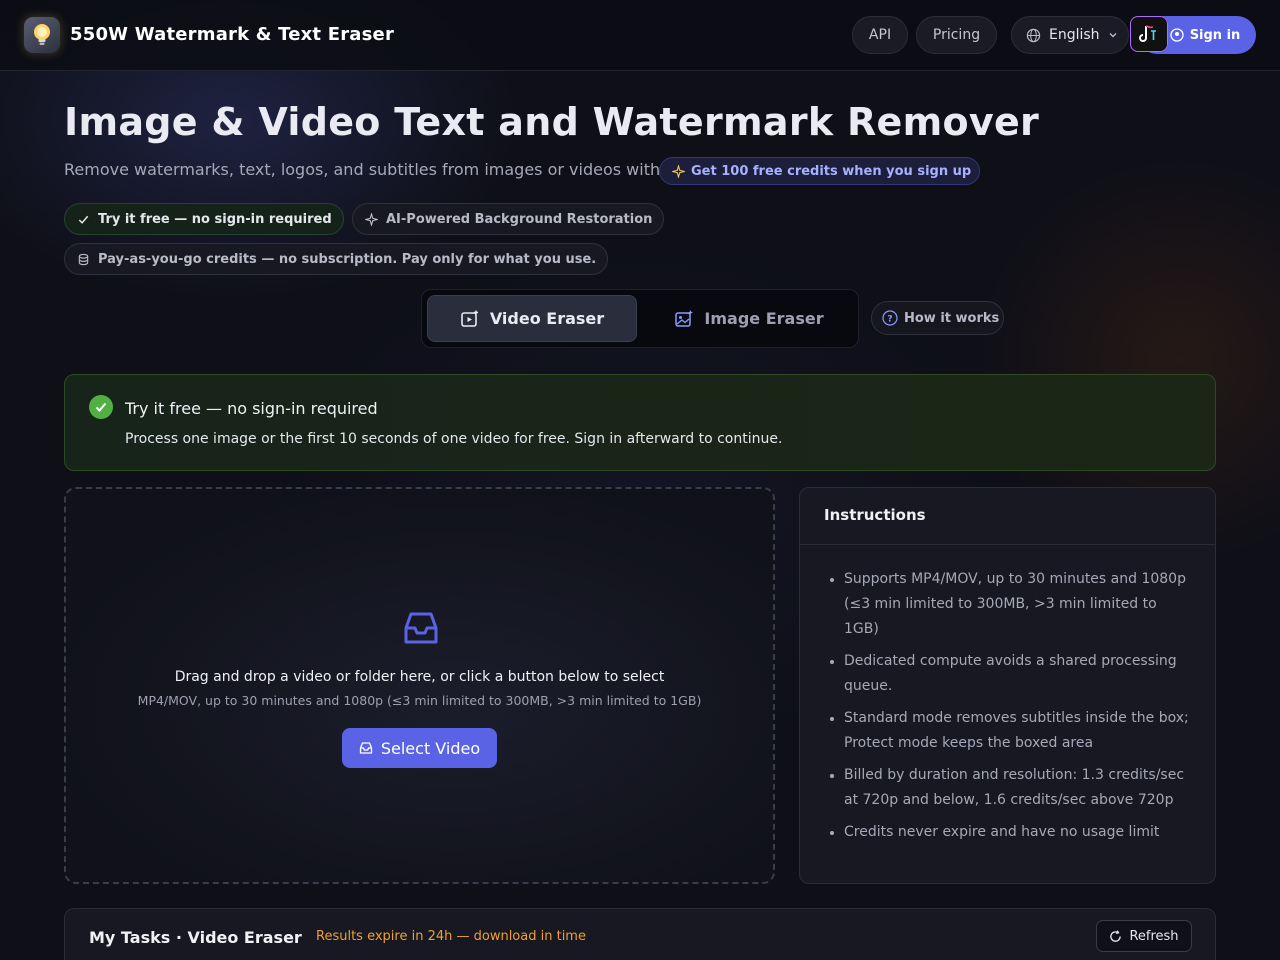 The image size is (1280, 960). What do you see at coordinates (952, 318) in the screenshot?
I see `how-it-works-label: How it works` at bounding box center [952, 318].